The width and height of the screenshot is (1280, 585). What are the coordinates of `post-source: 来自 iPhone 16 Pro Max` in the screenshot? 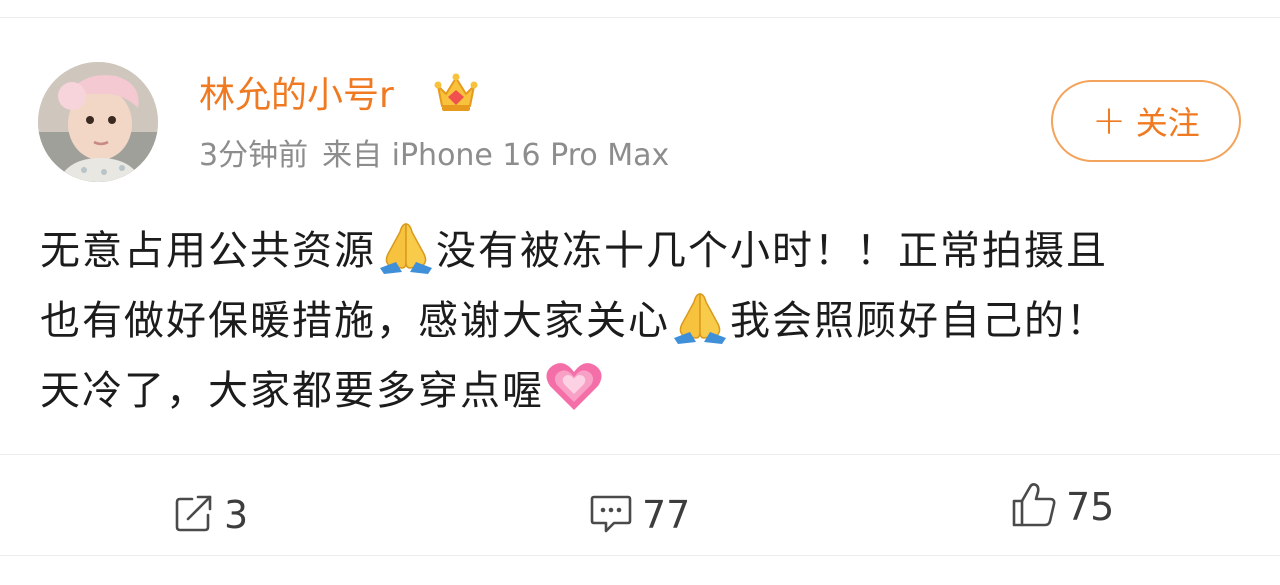 It's located at (496, 155).